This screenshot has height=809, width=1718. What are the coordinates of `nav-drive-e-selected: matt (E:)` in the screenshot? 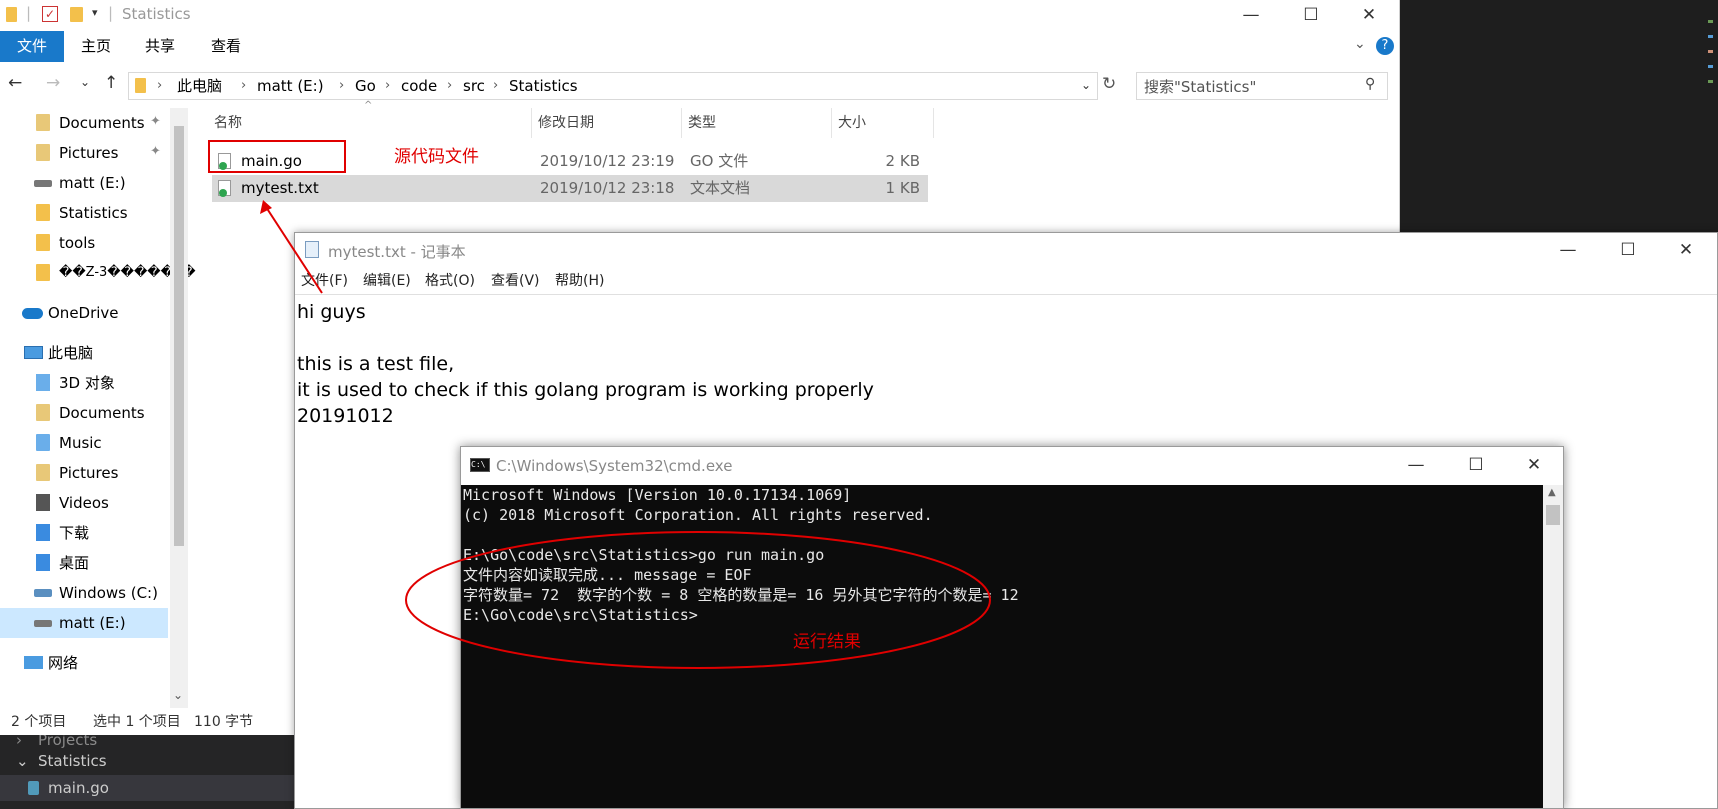 It's located at (84, 623).